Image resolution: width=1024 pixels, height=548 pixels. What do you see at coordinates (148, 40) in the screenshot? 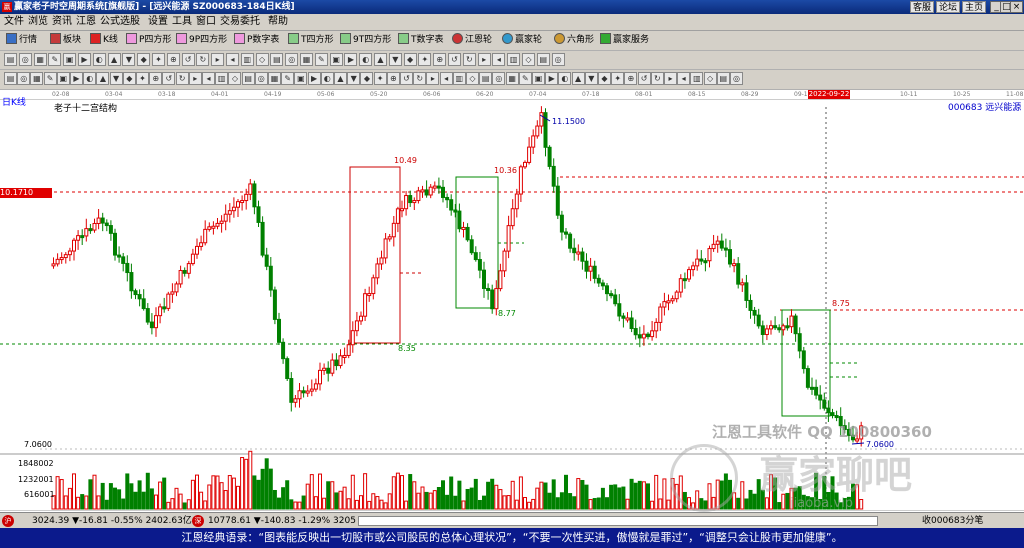
I see `tool-p-square: P四方形` at bounding box center [148, 40].